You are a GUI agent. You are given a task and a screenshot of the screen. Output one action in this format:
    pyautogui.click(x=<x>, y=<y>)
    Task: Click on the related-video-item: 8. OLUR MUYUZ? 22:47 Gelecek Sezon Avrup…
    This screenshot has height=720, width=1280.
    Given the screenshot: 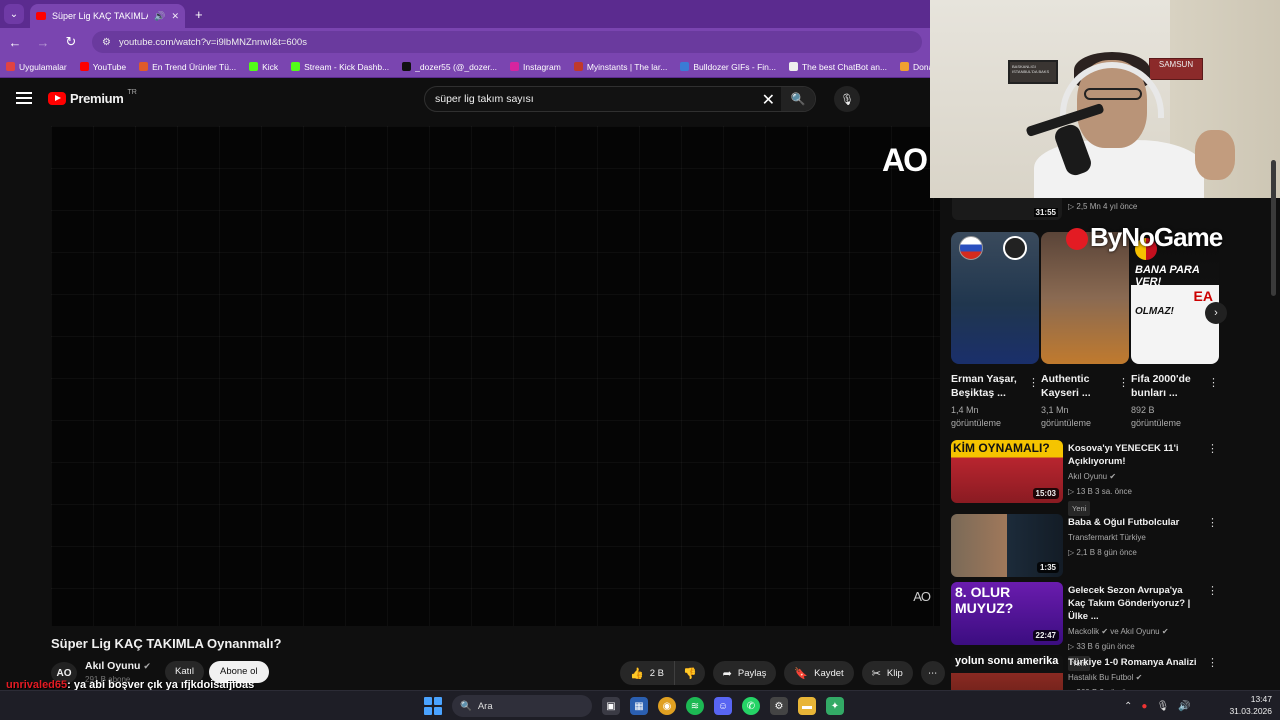 What is the action you would take?
    pyautogui.click(x=1091, y=626)
    